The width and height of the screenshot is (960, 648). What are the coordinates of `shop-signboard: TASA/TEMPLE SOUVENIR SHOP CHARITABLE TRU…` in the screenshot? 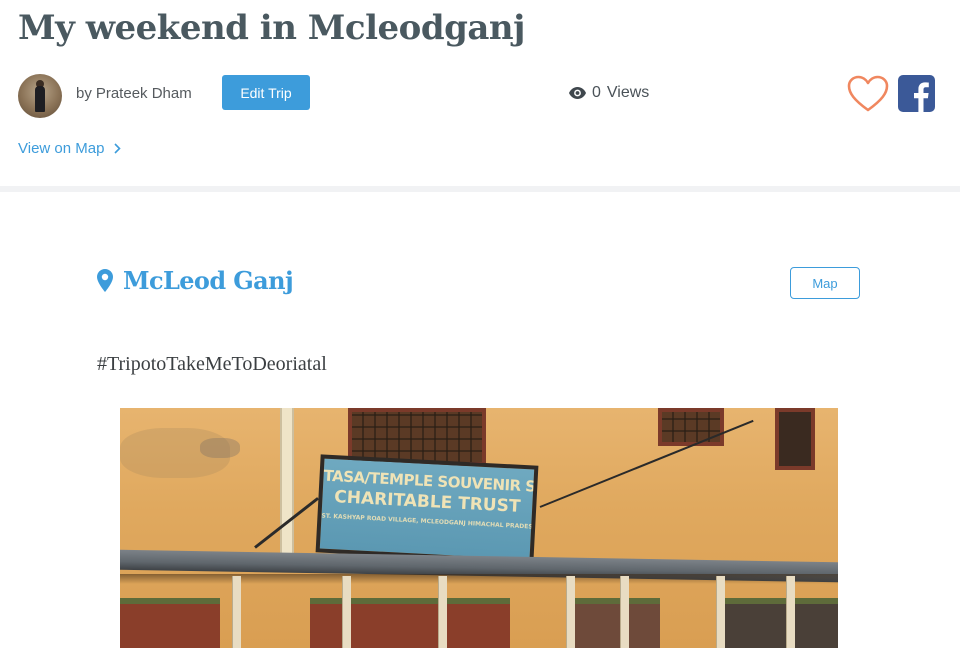 It's located at (427, 509).